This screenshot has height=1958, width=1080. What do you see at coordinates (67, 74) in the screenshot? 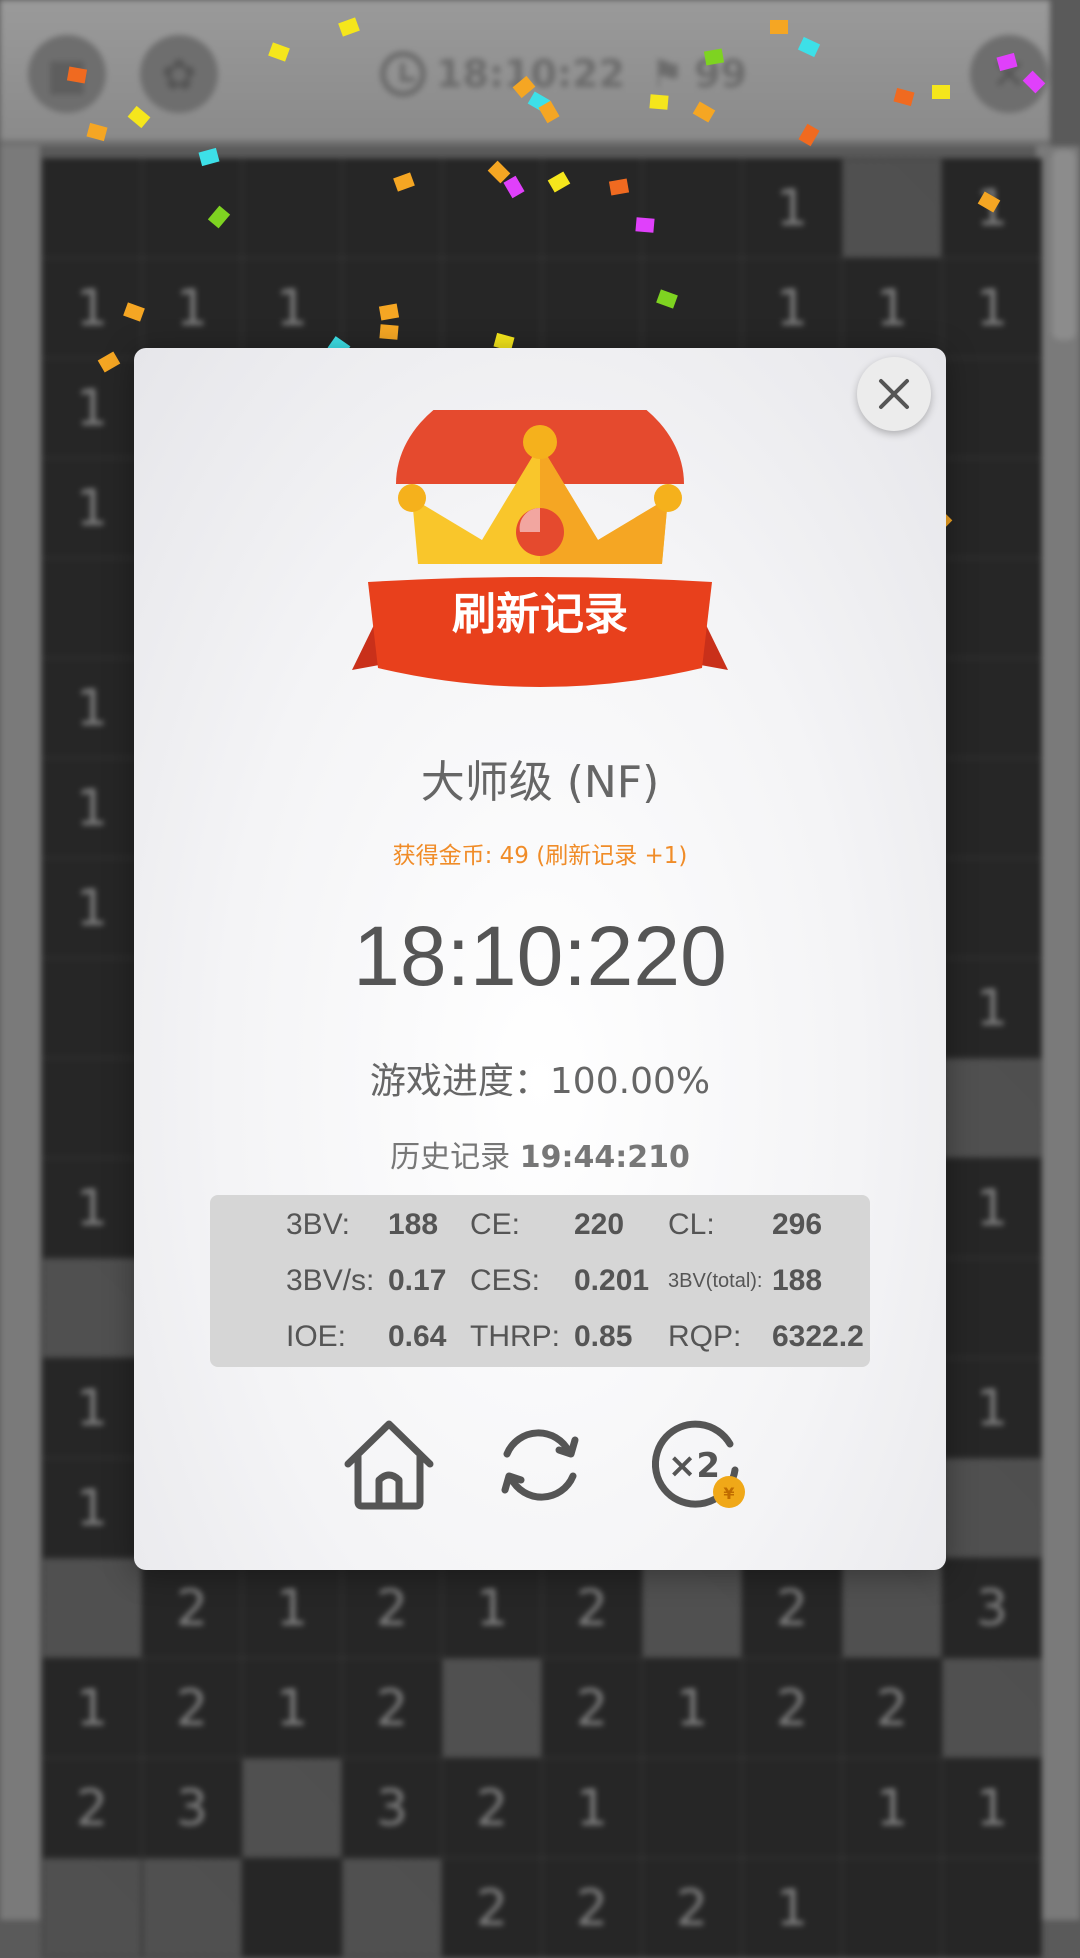
I see `menu-button: ▦` at bounding box center [67, 74].